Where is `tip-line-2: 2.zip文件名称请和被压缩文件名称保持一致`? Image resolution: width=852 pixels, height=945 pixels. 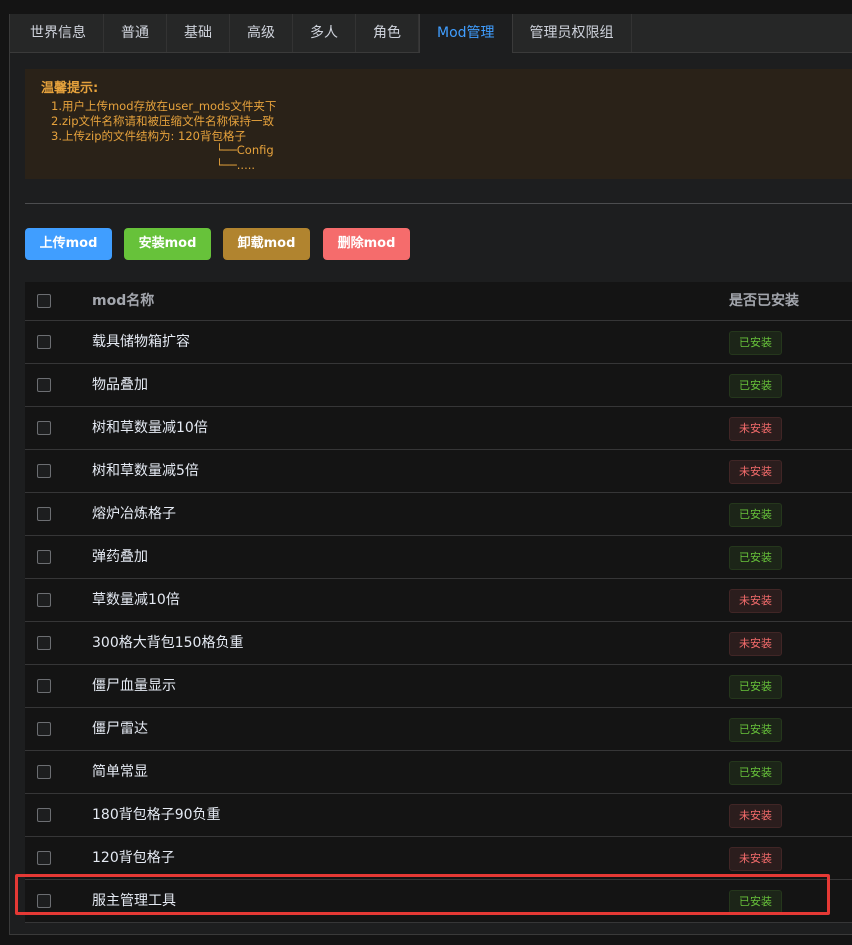 tip-line-2: 2.zip文件名称请和被压缩文件名称保持一致 is located at coordinates (163, 121).